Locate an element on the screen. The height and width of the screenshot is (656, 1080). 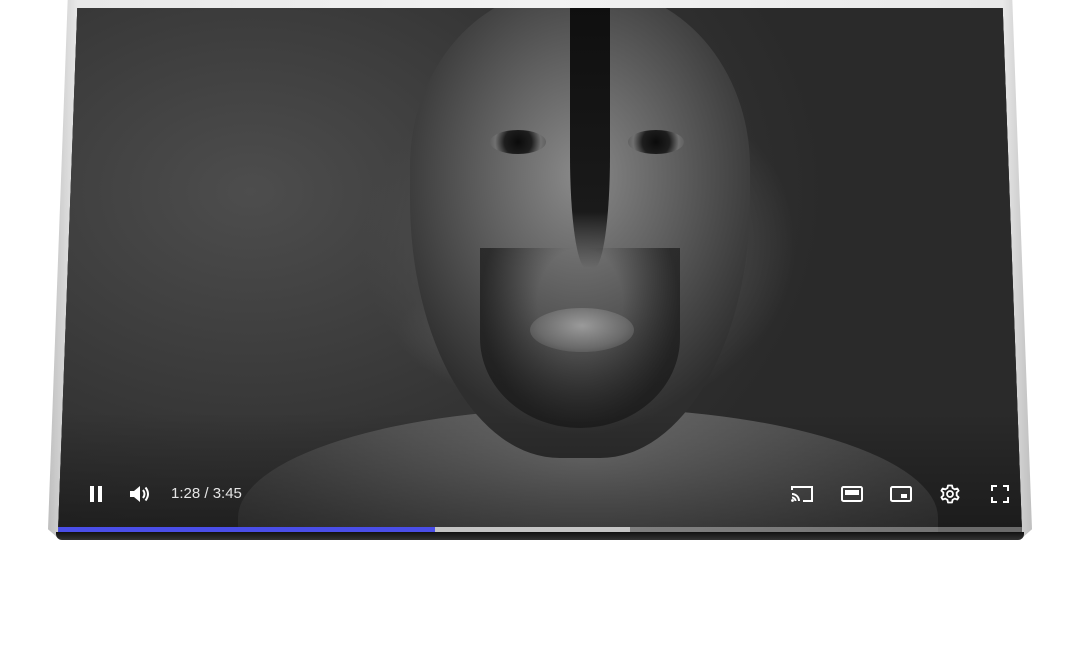
fullscreen-icon is located at coordinates (1000, 494).